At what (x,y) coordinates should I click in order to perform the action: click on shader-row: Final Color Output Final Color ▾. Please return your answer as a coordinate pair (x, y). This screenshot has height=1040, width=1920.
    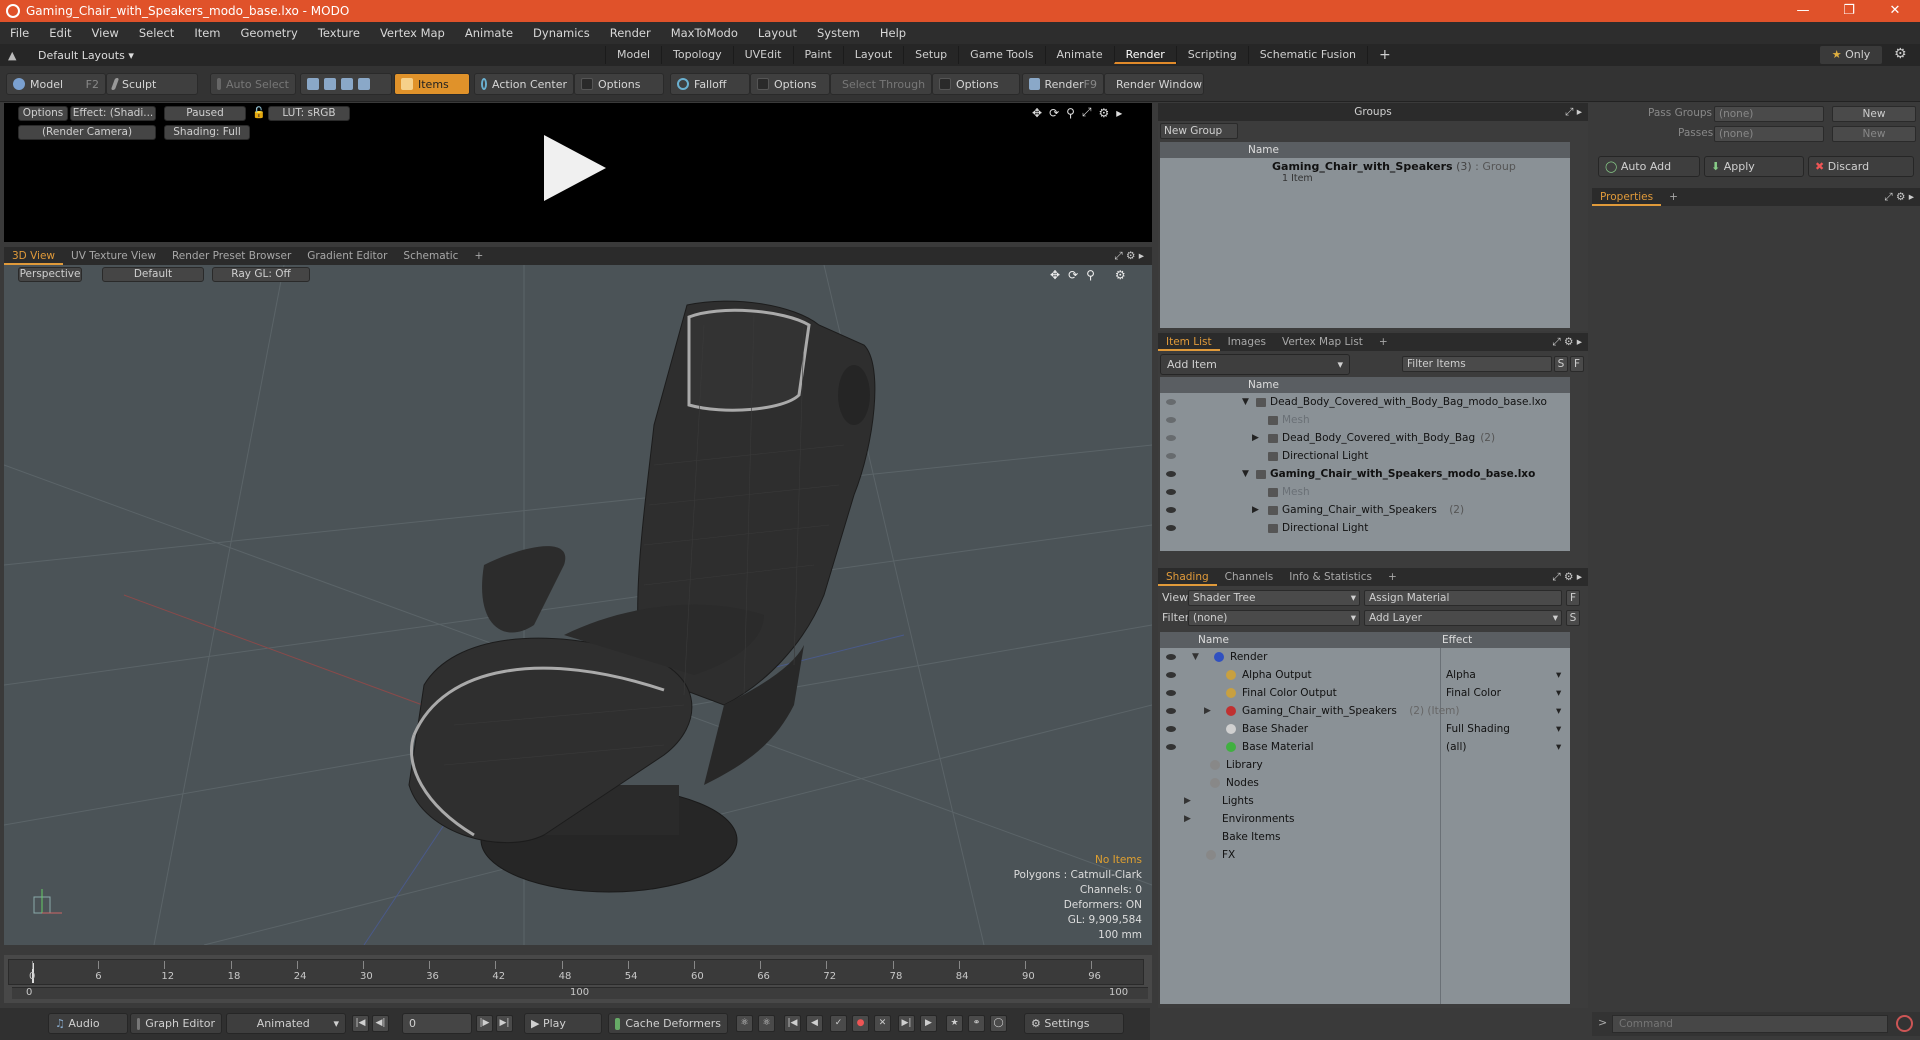
    Looking at the image, I should click on (1365, 693).